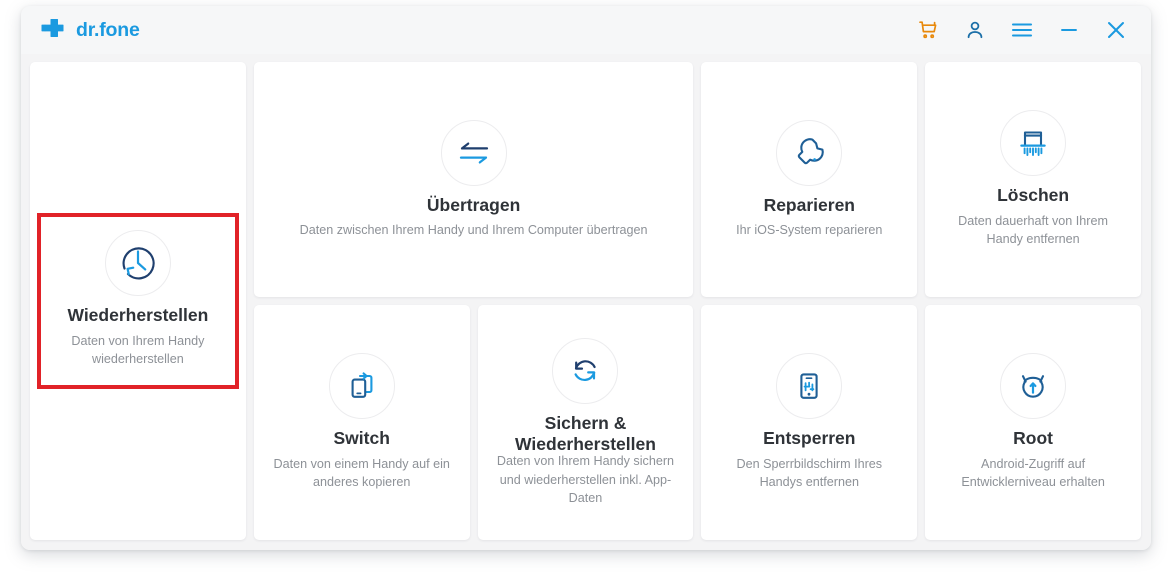 Image resolution: width=1170 pixels, height=580 pixels. Describe the element at coordinates (809, 152) in the screenshot. I see `wrench-icon` at that location.